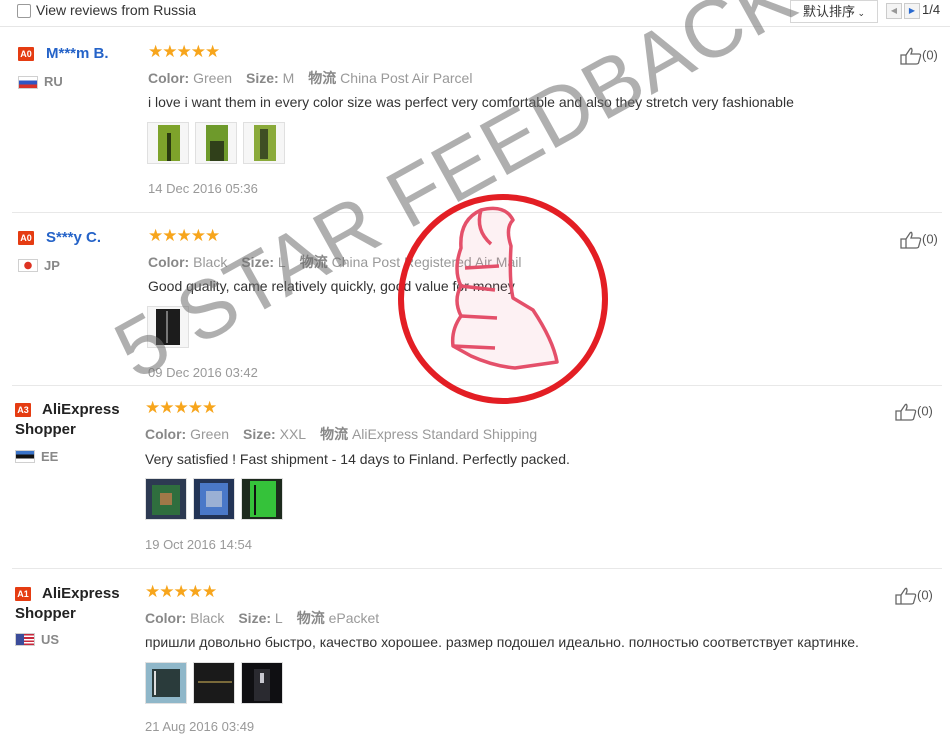 The height and width of the screenshot is (734, 950). What do you see at coordinates (24, 11) in the screenshot?
I see `russia-filter-checkbox` at bounding box center [24, 11].